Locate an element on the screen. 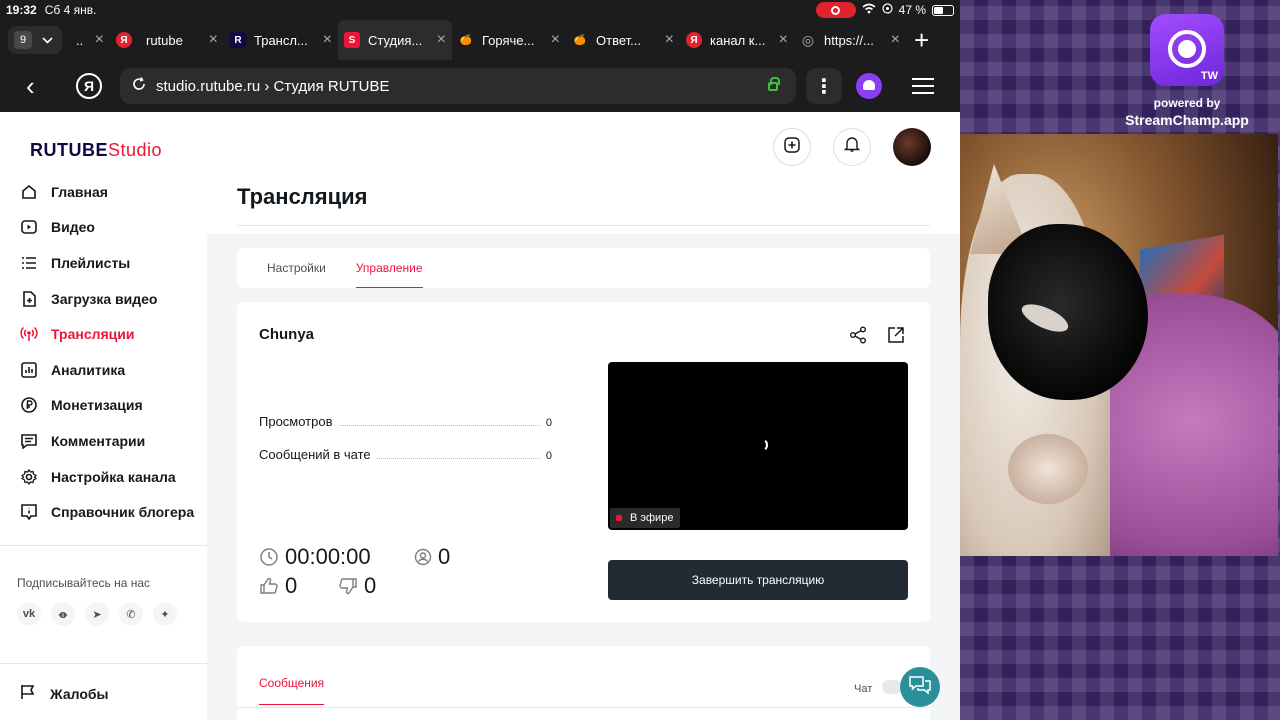  ok-icon: ꝋ is located at coordinates (63, 614).